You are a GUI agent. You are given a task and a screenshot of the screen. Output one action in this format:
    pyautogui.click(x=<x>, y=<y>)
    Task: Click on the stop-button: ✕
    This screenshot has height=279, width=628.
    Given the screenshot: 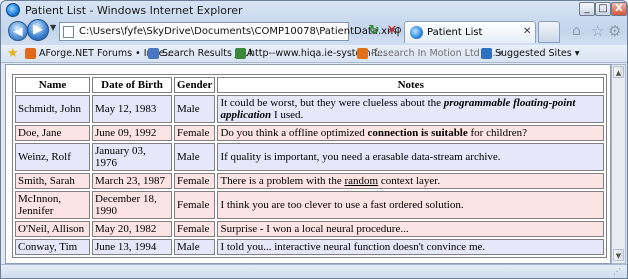 What is the action you would take?
    pyautogui.click(x=392, y=31)
    